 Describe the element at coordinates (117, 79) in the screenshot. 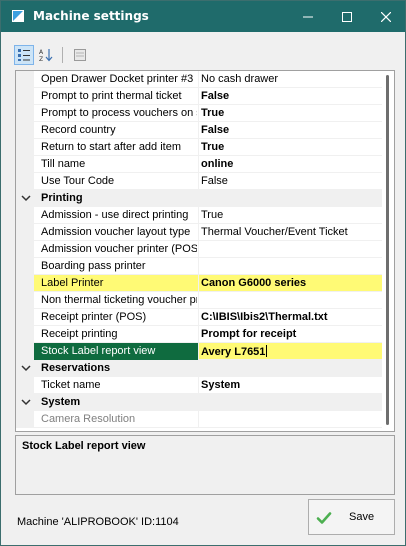

I see `property-name: Open Drawer Docket printer #3` at that location.